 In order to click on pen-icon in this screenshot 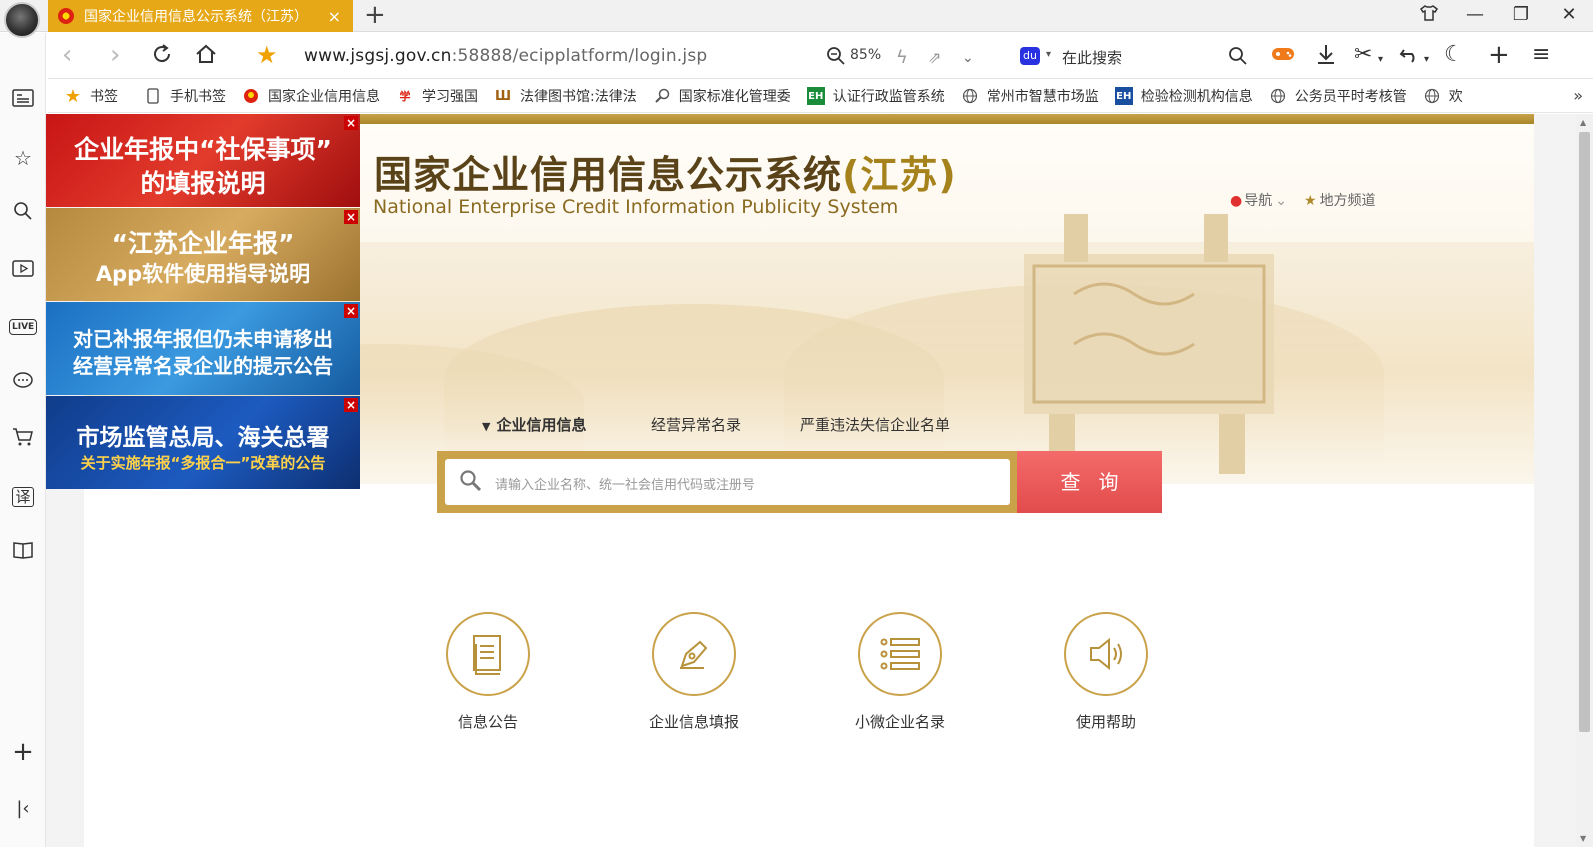, I will do `click(694, 654)`.